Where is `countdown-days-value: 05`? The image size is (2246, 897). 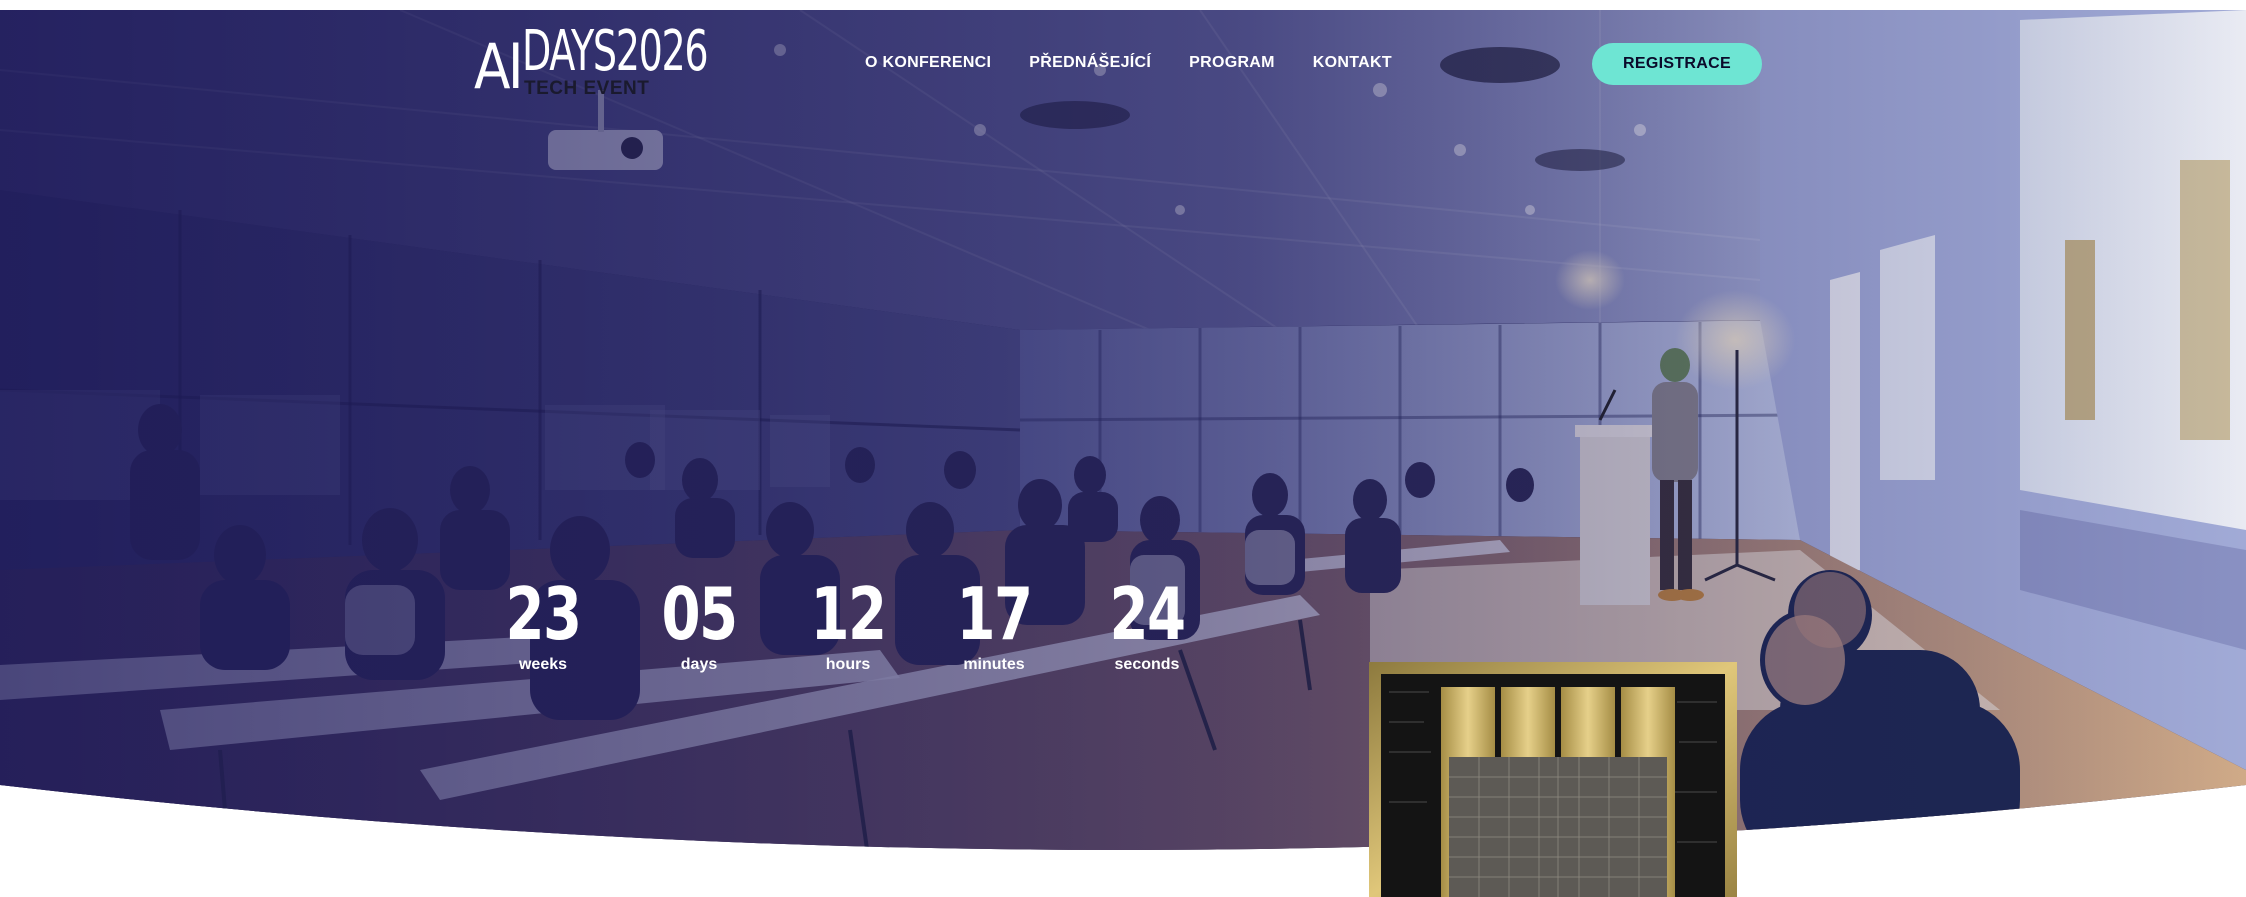
countdown-days-value: 05 is located at coordinates (699, 614).